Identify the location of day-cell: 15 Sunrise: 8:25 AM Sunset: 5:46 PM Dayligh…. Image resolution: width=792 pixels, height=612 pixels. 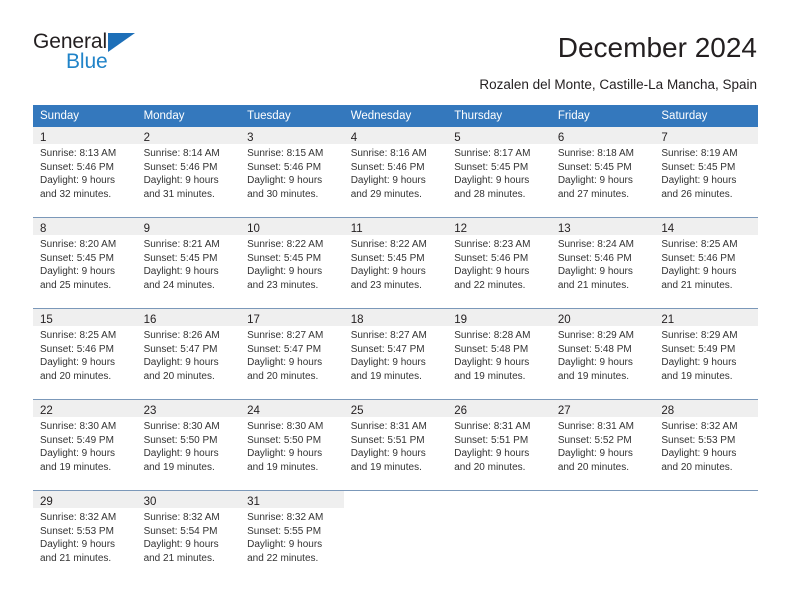
(85, 354).